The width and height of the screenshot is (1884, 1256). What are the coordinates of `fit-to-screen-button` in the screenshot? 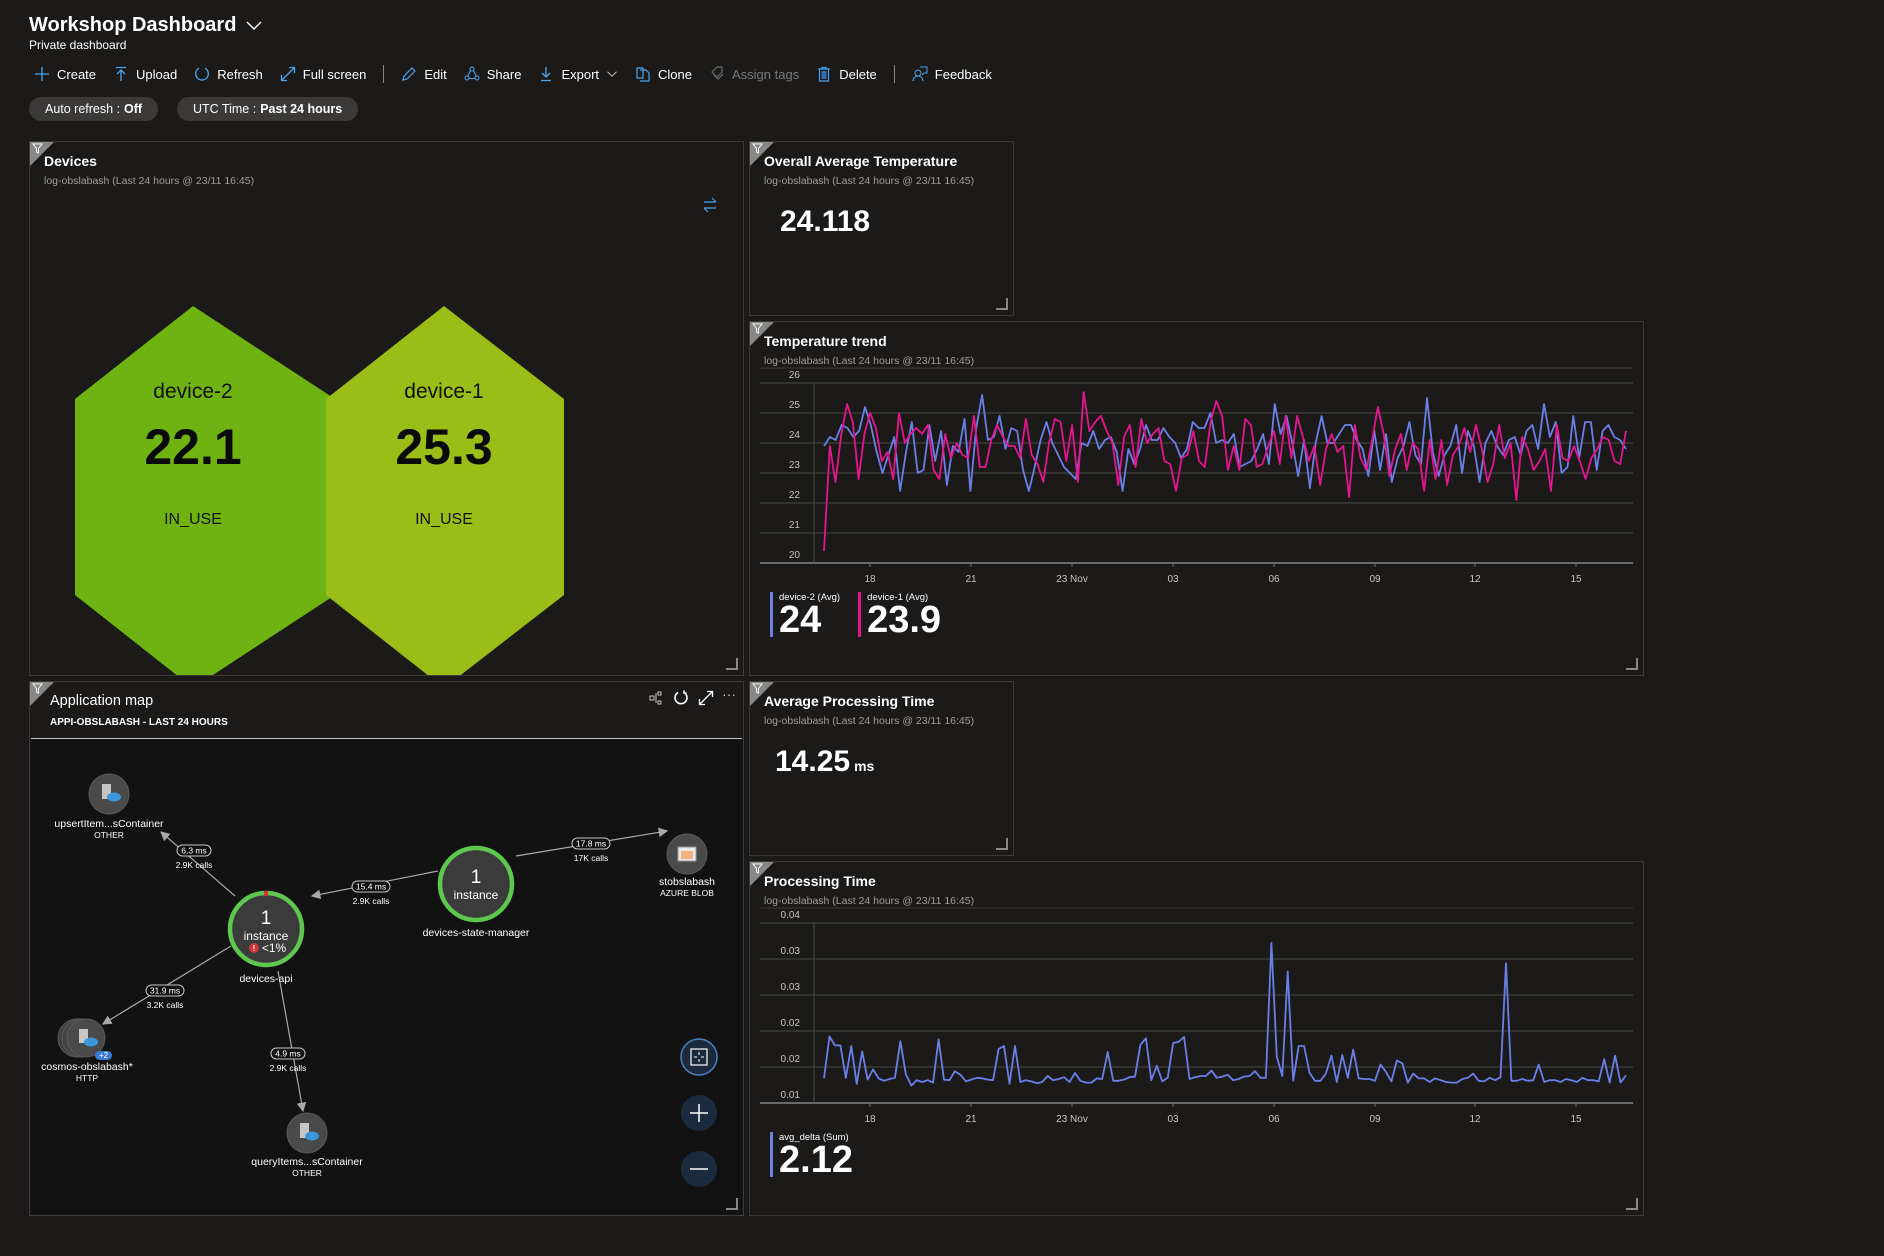 It's located at (699, 1057).